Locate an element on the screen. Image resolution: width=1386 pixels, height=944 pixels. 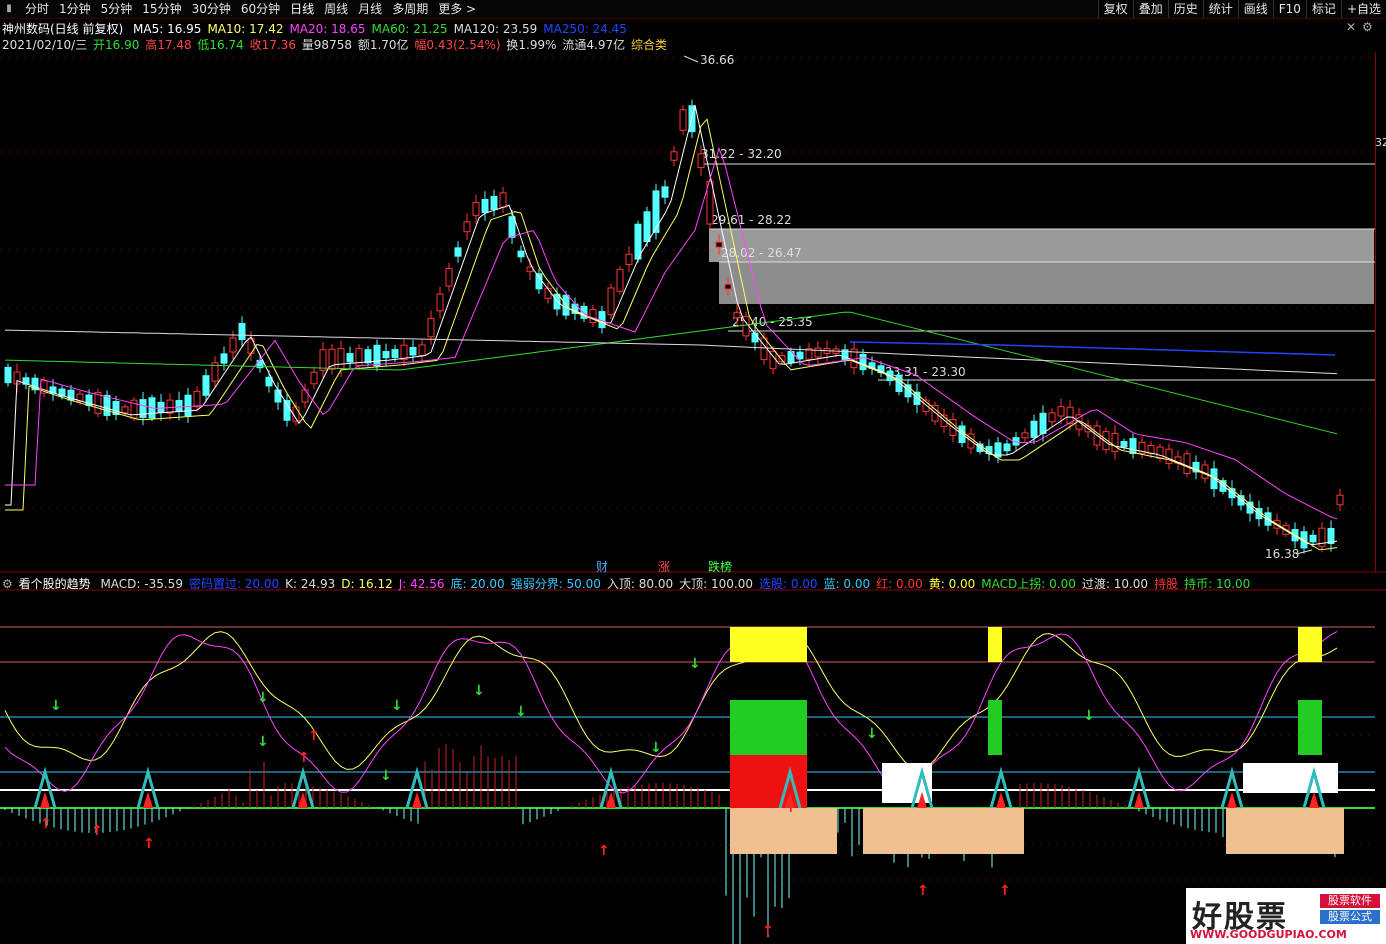
close-icon: ✕ is located at coordinates (1351, 27).